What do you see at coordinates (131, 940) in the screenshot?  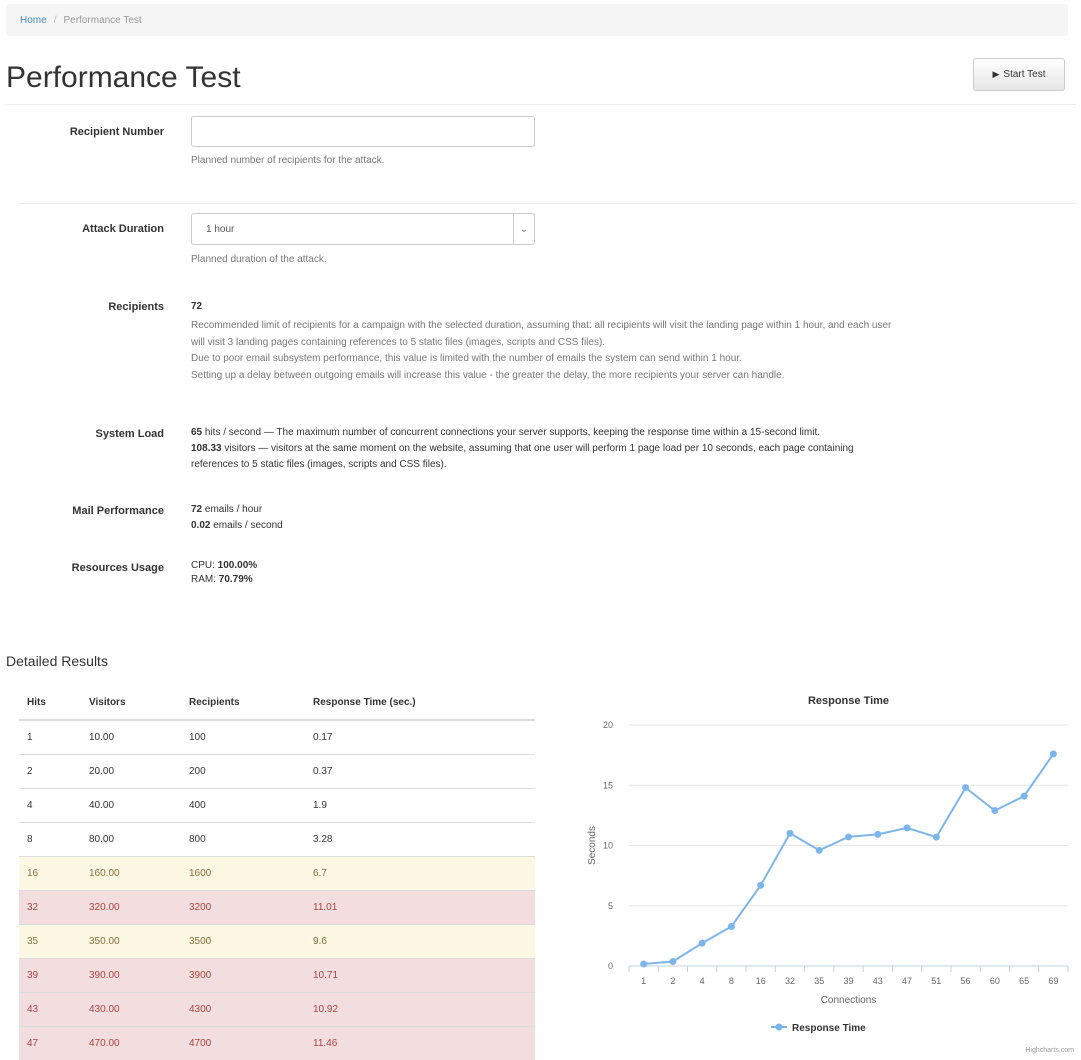 I see `table-cell: 350.00` at bounding box center [131, 940].